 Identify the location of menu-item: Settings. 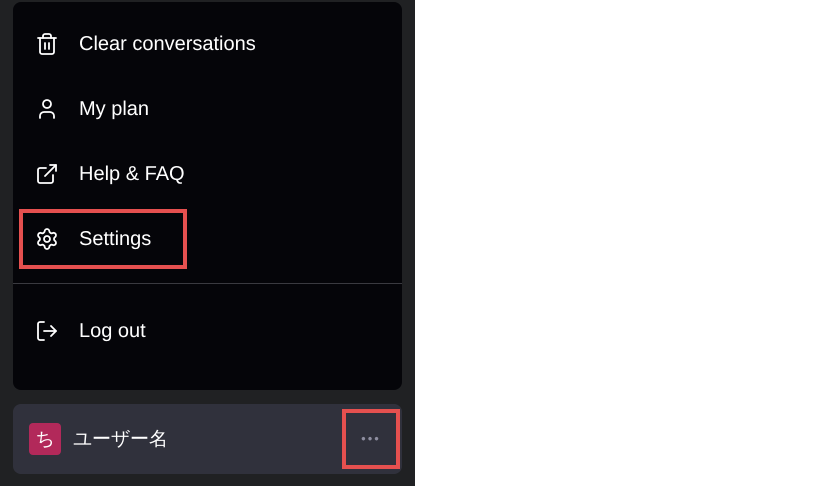
(103, 239).